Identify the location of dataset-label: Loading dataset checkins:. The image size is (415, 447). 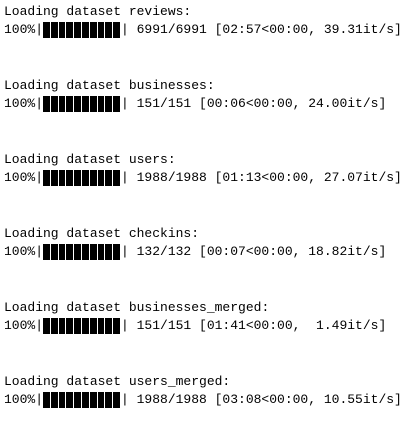
(102, 233).